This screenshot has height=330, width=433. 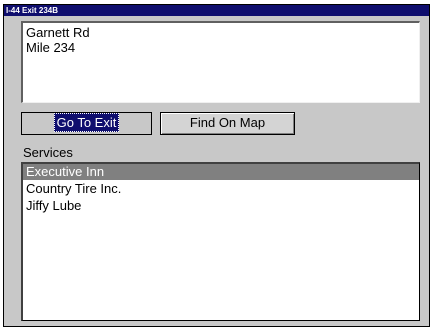 What do you see at coordinates (74, 188) in the screenshot?
I see `list-item-label: Country Tire Inc.` at bounding box center [74, 188].